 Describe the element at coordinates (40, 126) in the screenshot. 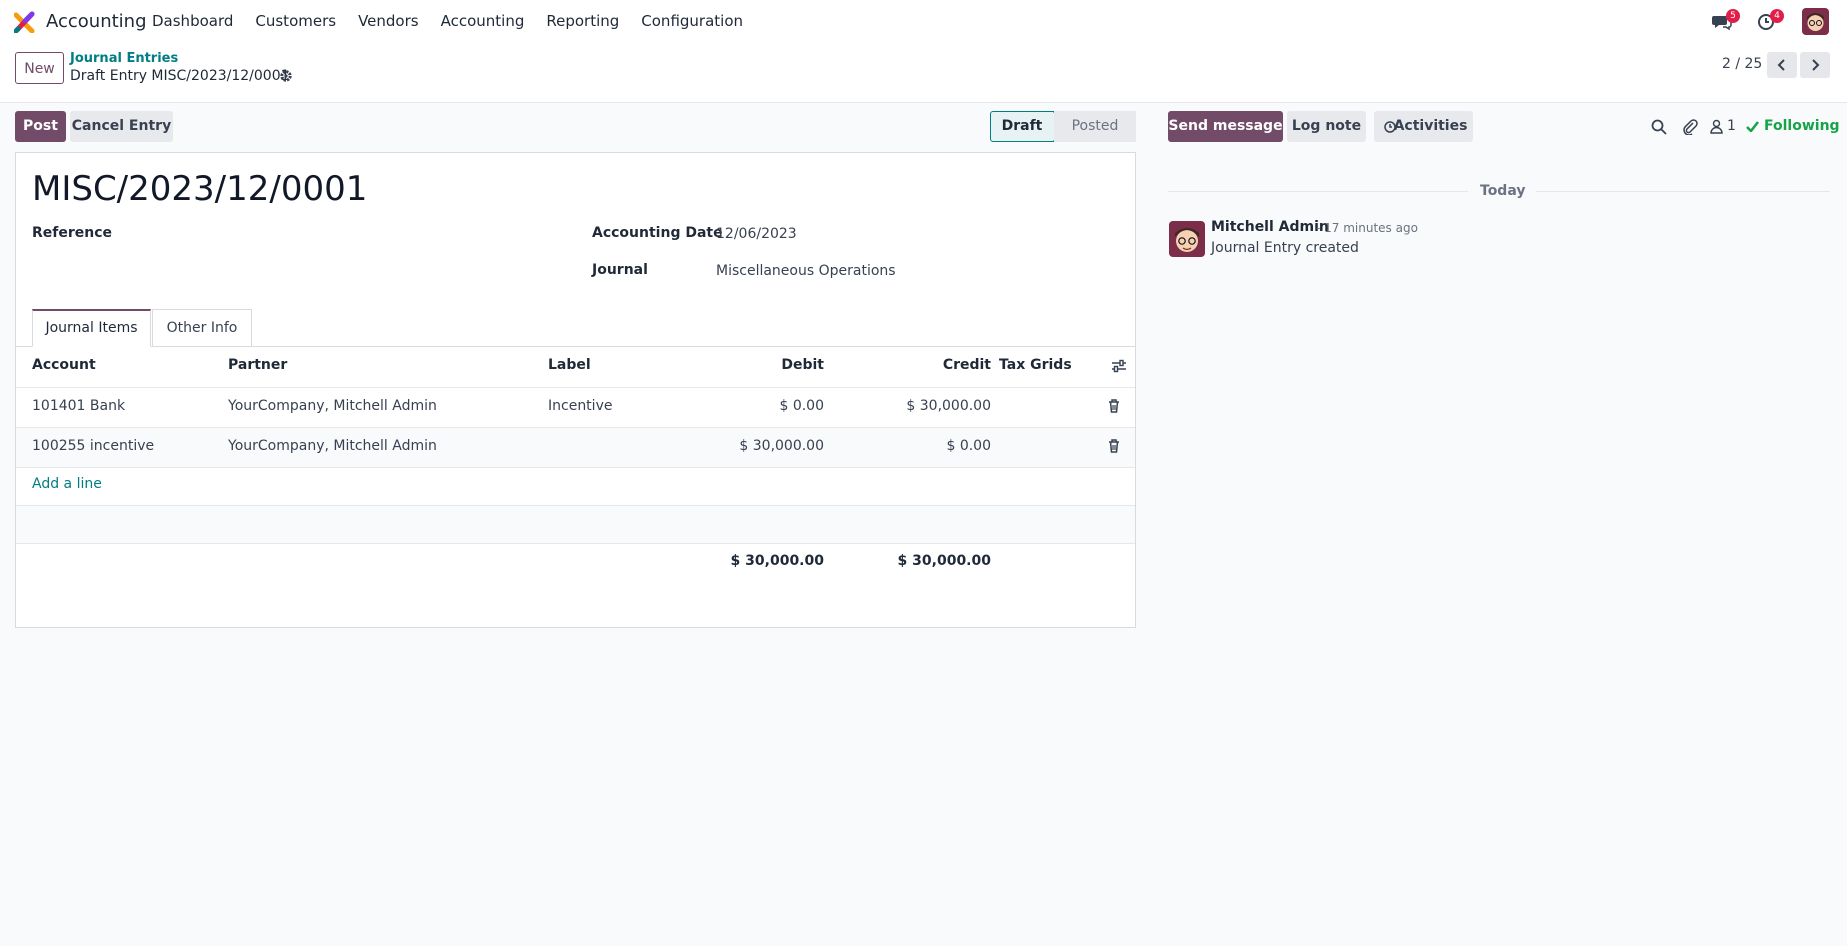

I see `post-button: Post` at that location.